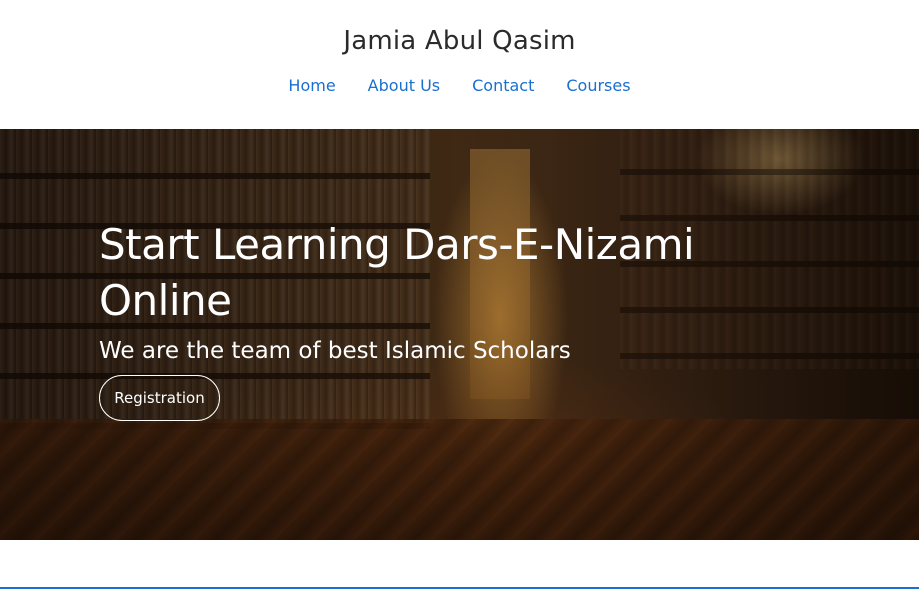  I want to click on hero-subheading: We are the team of best Islamic Scholars, so click(335, 351).